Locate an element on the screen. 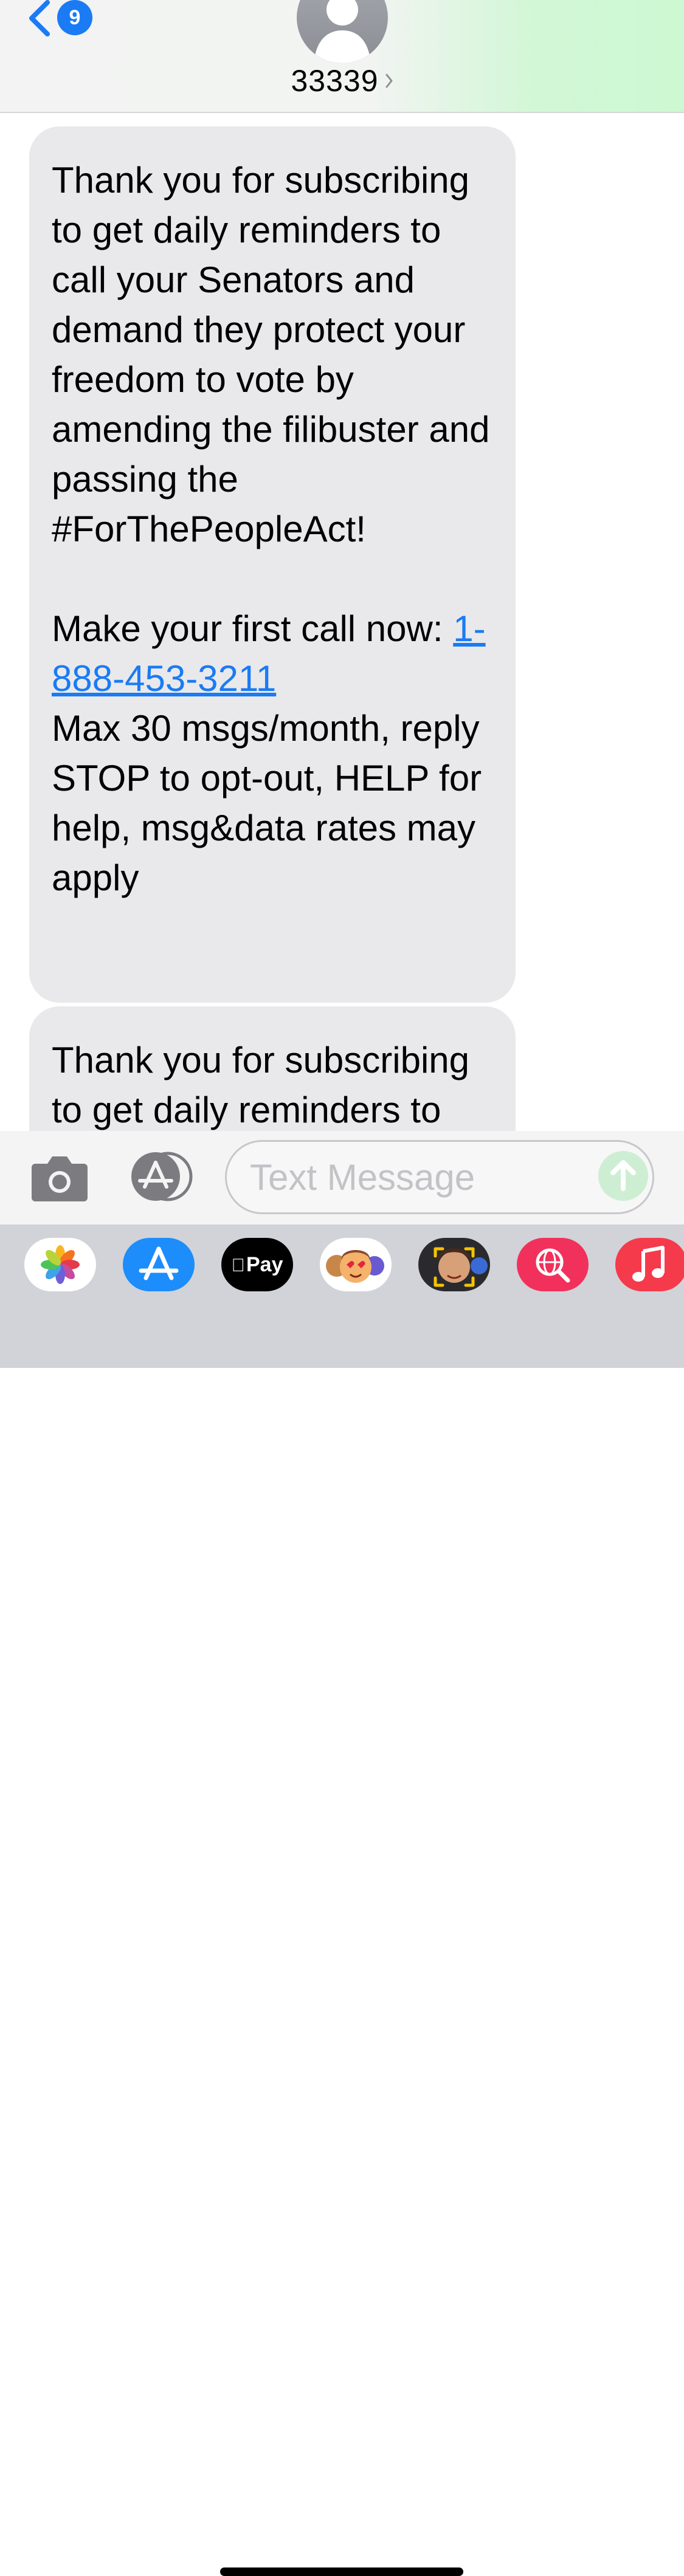  compose-bar is located at coordinates (342, 1177).